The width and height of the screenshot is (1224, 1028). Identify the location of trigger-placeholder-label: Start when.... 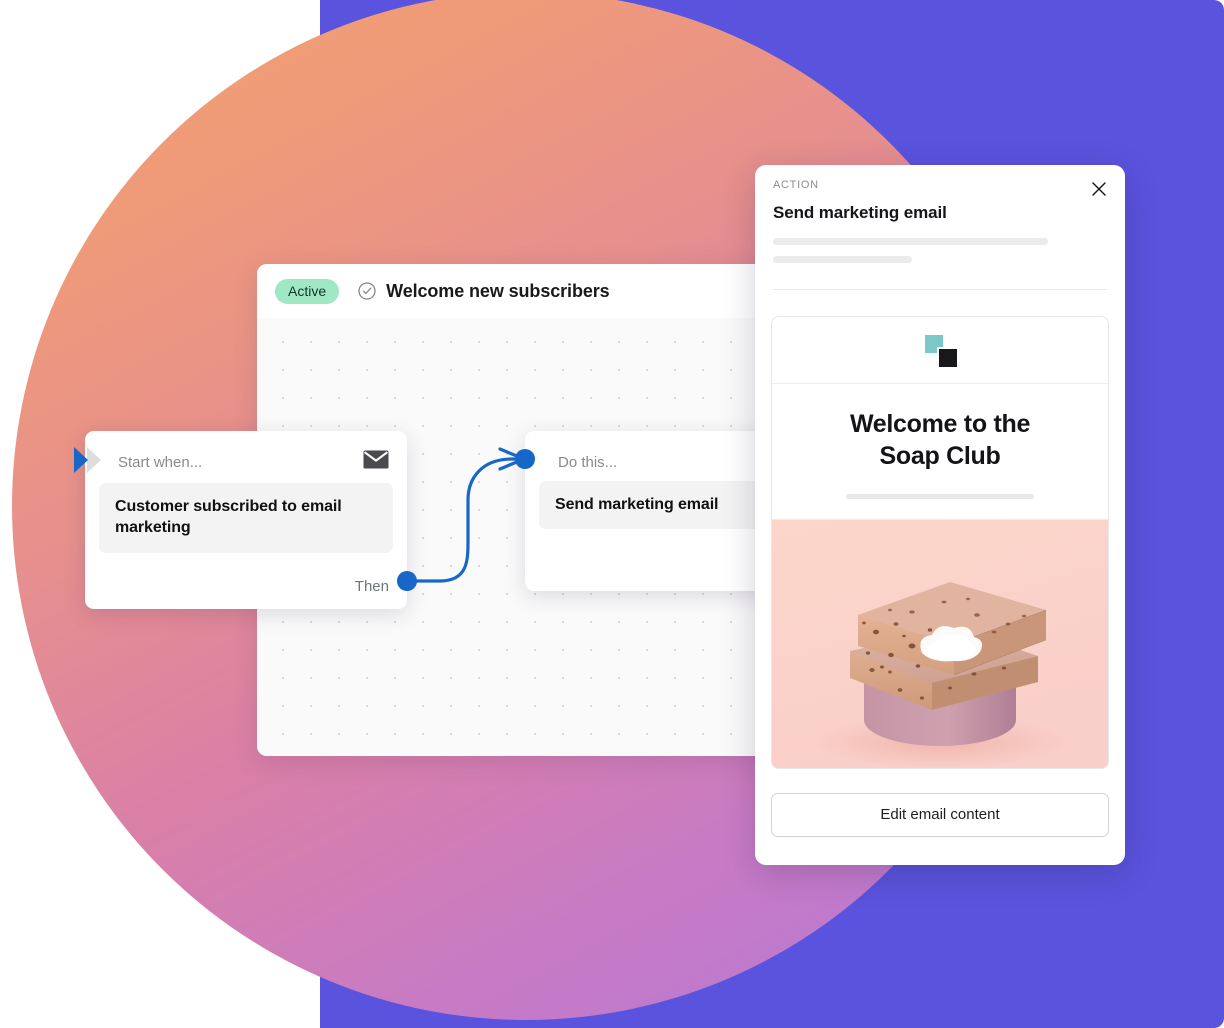
(160, 462).